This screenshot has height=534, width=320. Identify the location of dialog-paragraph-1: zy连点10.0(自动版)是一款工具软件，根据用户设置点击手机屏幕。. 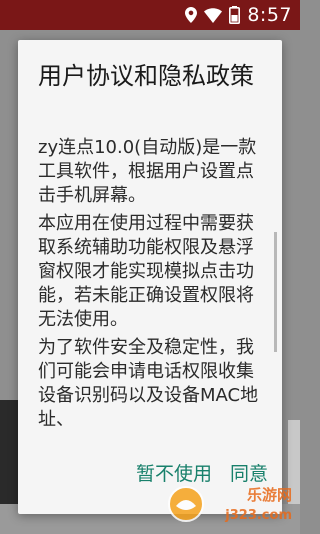
(147, 171).